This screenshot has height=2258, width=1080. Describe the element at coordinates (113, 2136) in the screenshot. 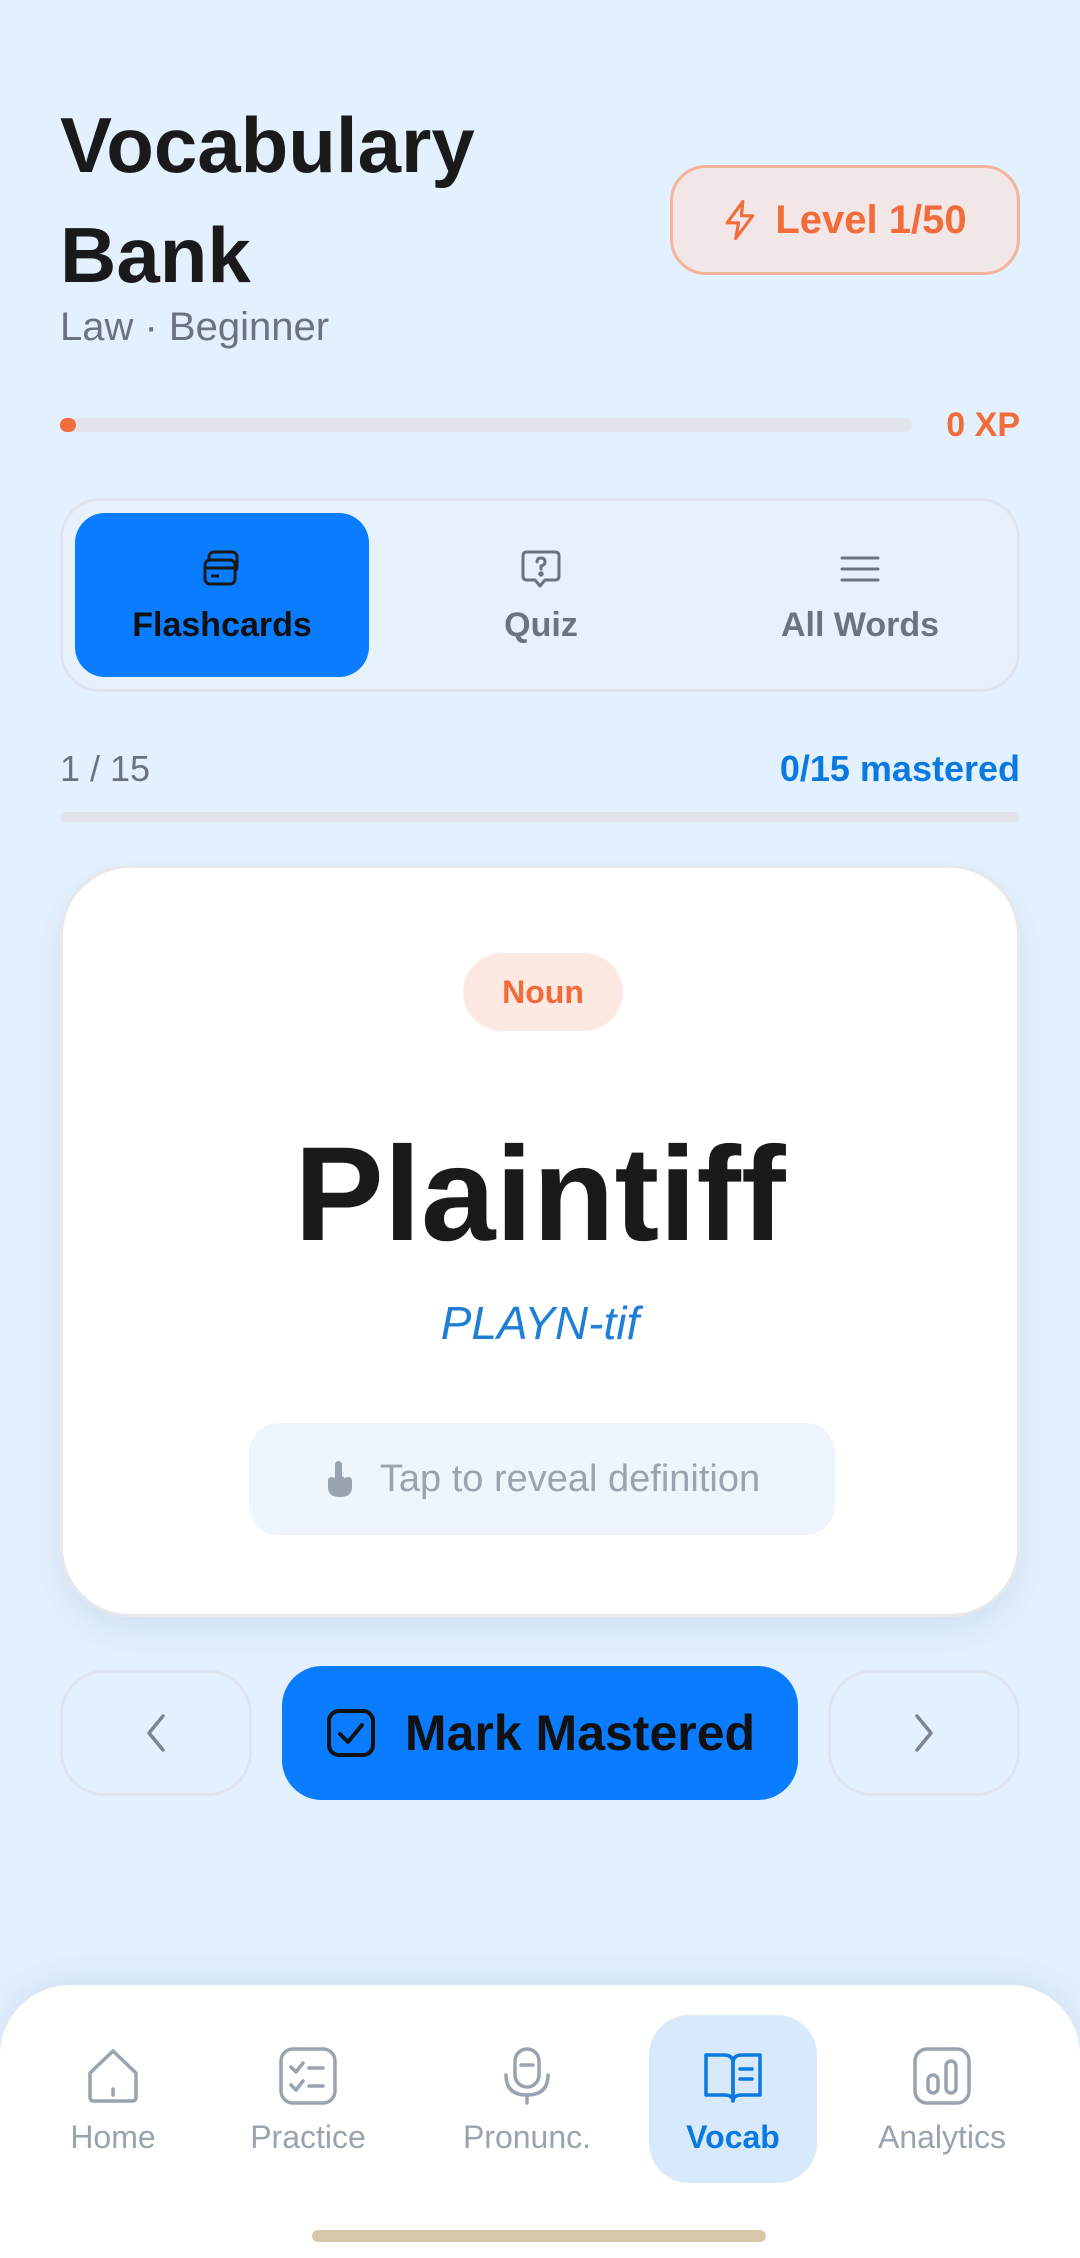

I see `nav-label: Home` at that location.